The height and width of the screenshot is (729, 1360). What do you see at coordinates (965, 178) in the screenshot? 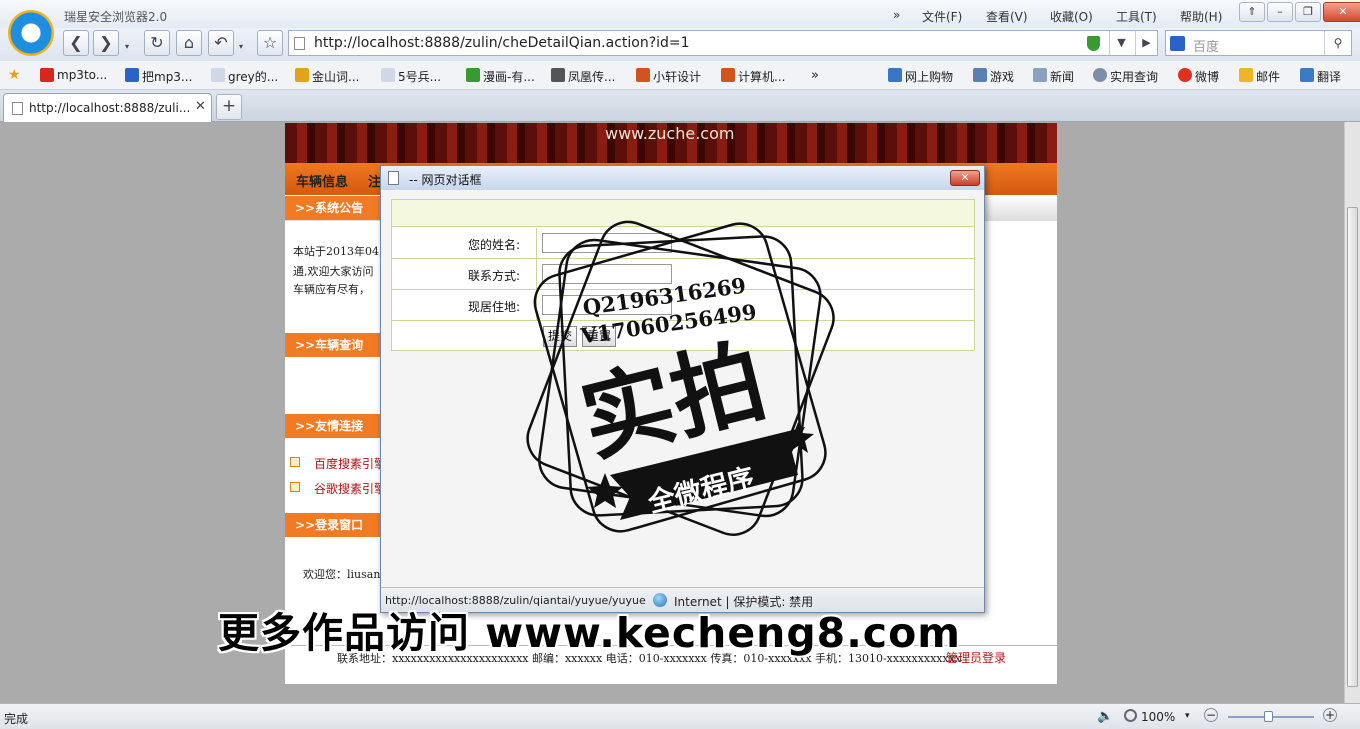
I see `dialog-close-button: ✕` at bounding box center [965, 178].